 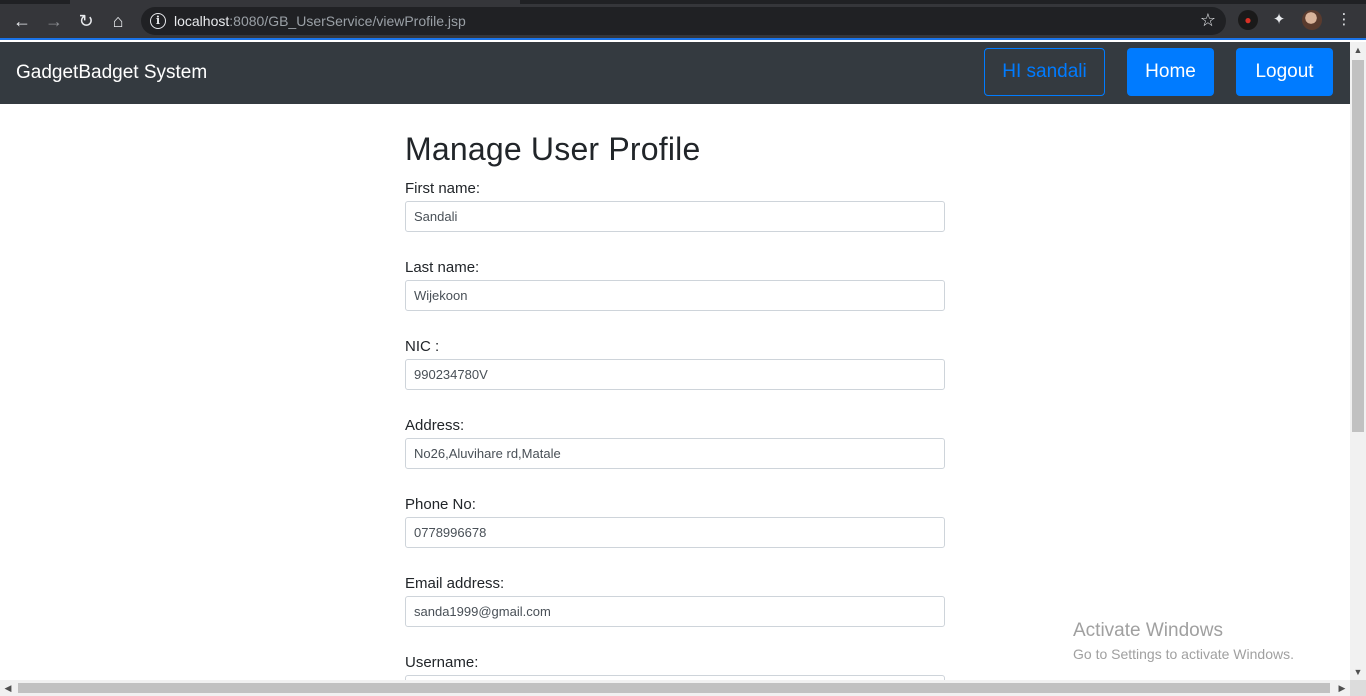 I want to click on reload-icon: ↻, so click(x=86, y=21).